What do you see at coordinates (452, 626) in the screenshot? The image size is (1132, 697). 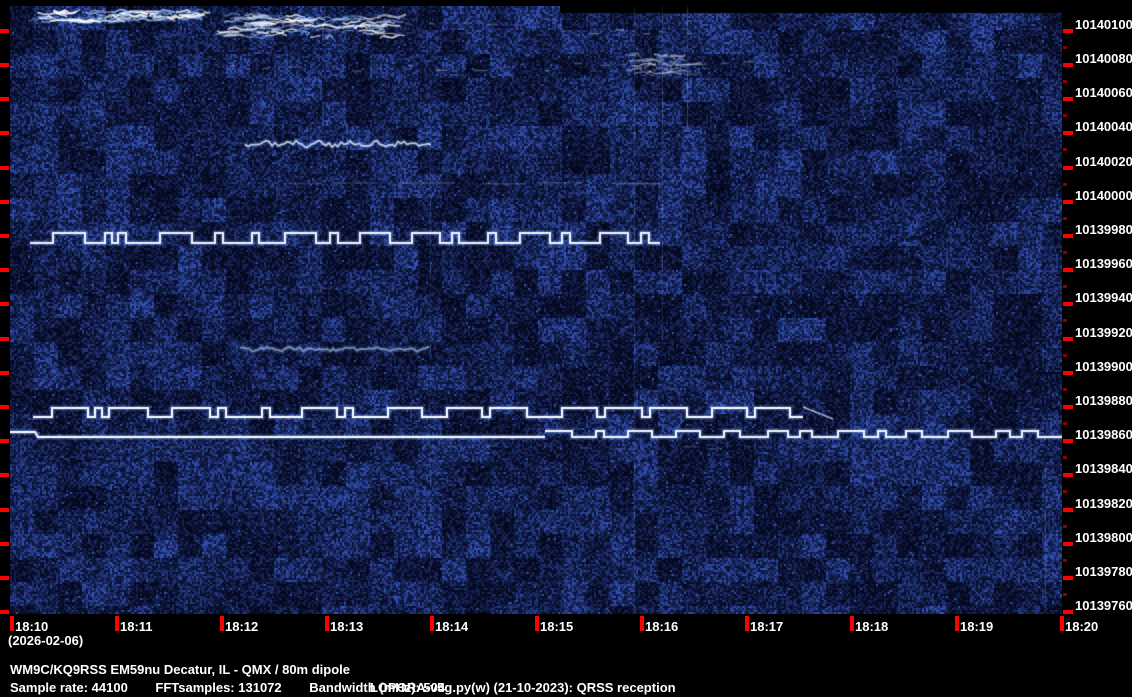 I see `time-tick-label: 18:14` at bounding box center [452, 626].